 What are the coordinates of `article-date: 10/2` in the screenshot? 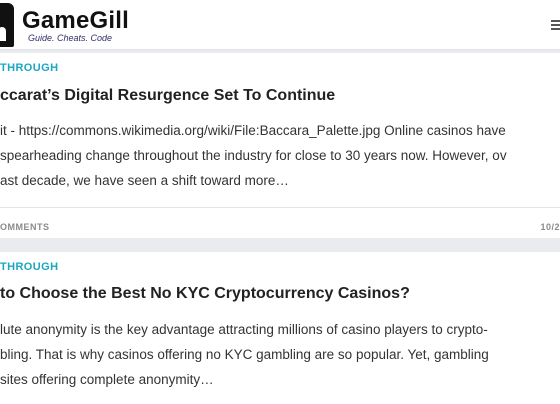 It's located at (550, 227).